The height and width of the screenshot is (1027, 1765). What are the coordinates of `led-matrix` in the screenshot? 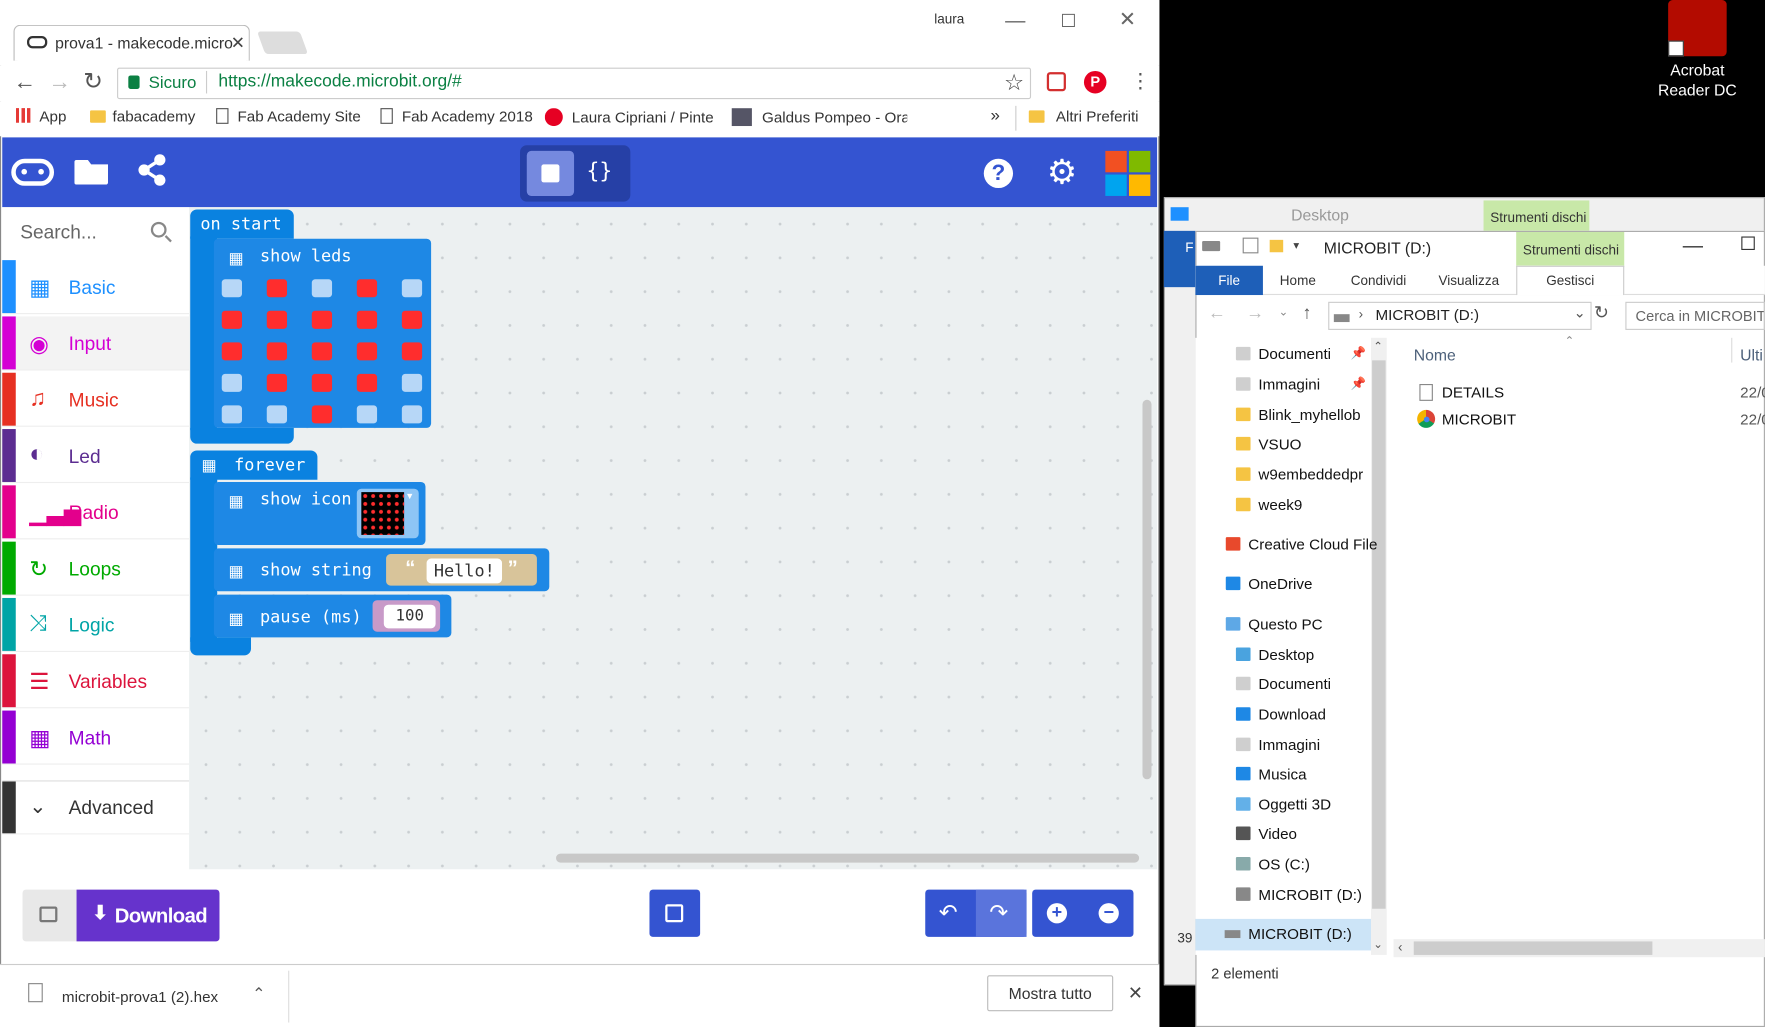 It's located at (324, 350).